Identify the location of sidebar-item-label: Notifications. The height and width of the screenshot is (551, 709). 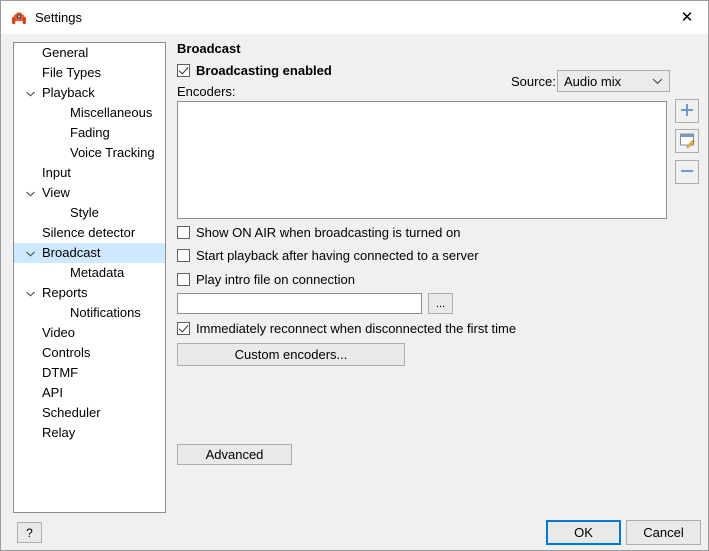
(105, 312).